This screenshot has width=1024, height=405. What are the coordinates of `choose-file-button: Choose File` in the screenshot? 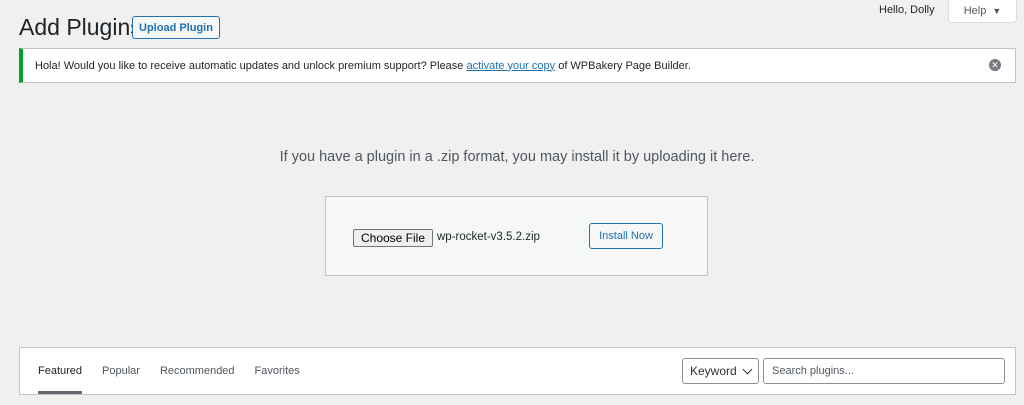 It's located at (393, 238).